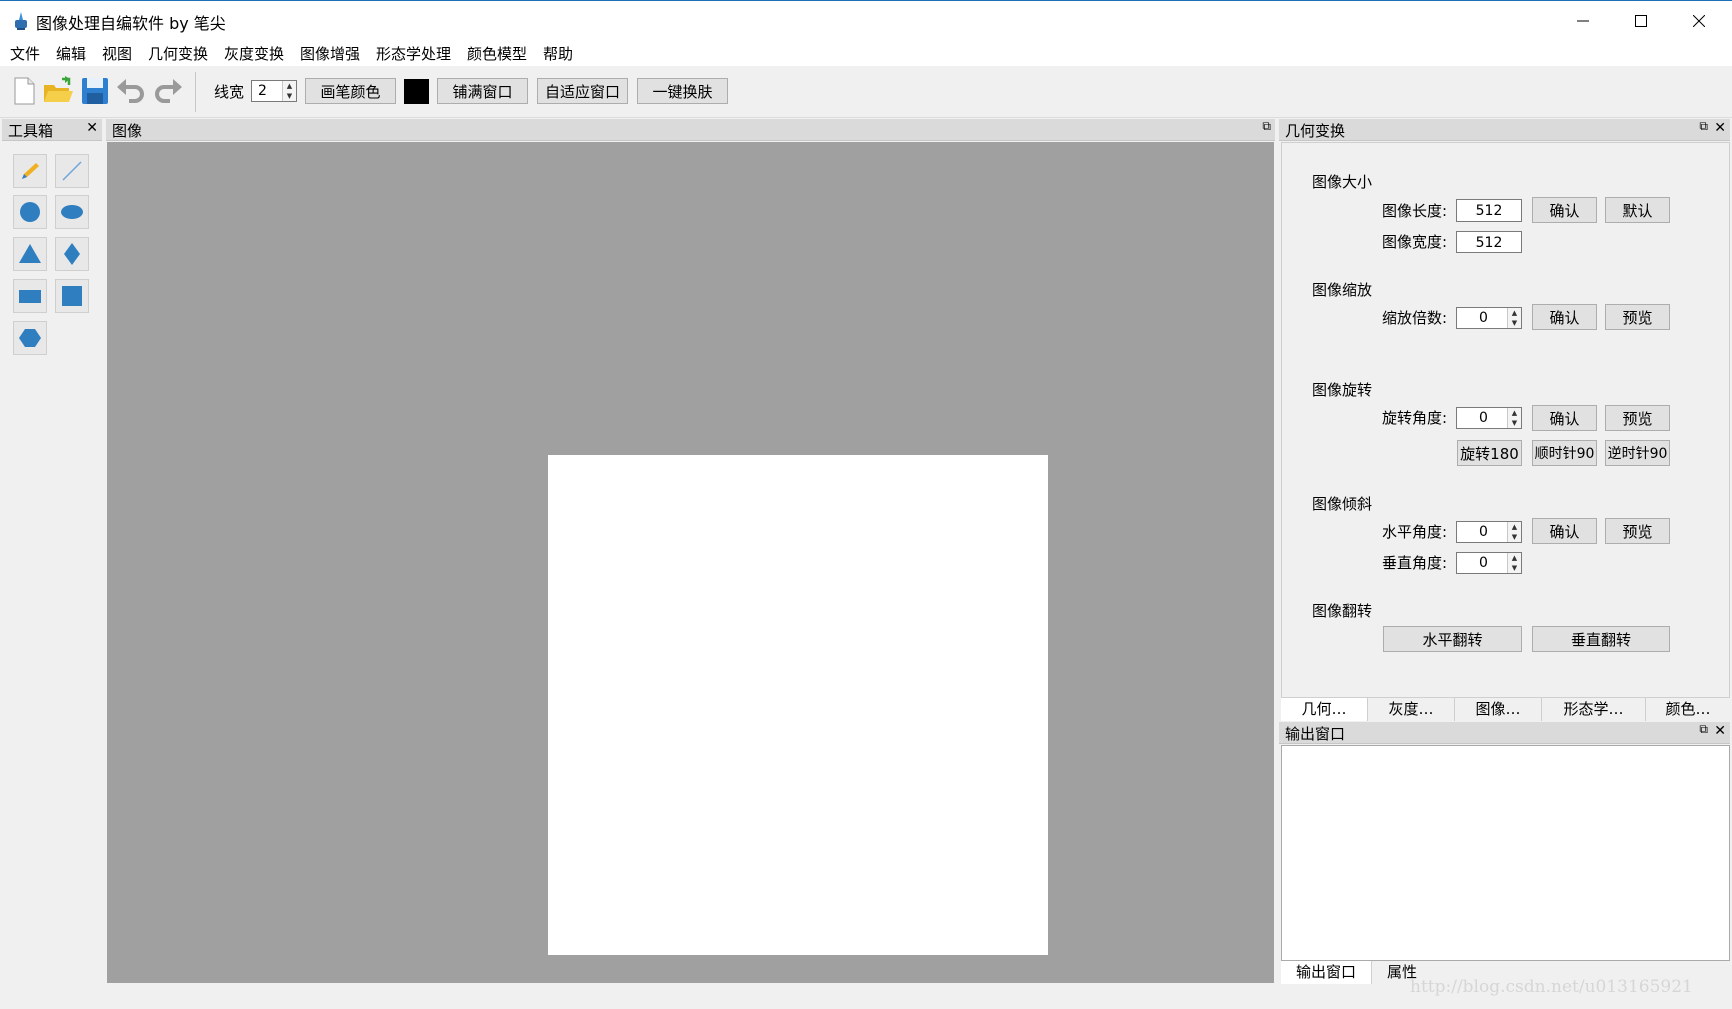  Describe the element at coordinates (30, 338) in the screenshot. I see `hexagon-tool-icon` at that location.